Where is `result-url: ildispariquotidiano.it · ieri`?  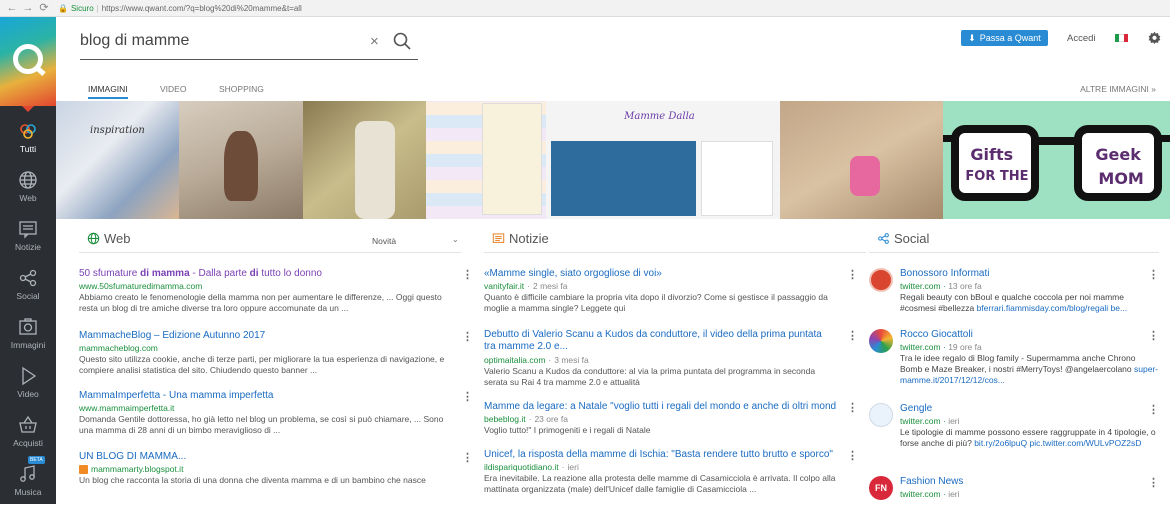 result-url: ildispariquotidiano.it · ieri is located at coordinates (660, 467).